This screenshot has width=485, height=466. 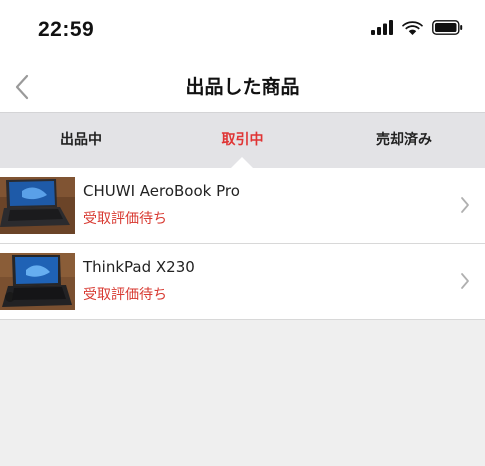 I want to click on tab-listing: 出品中, so click(x=81, y=140).